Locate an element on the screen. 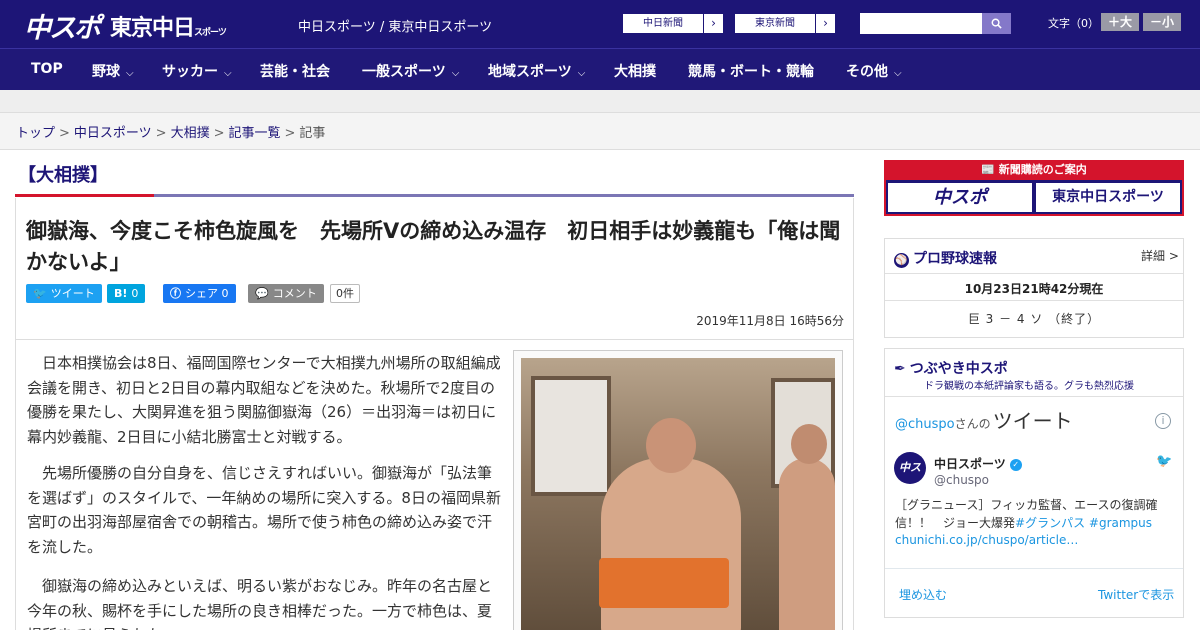 The image size is (1200, 630). nav-item-top: TOP is located at coordinates (47, 69).